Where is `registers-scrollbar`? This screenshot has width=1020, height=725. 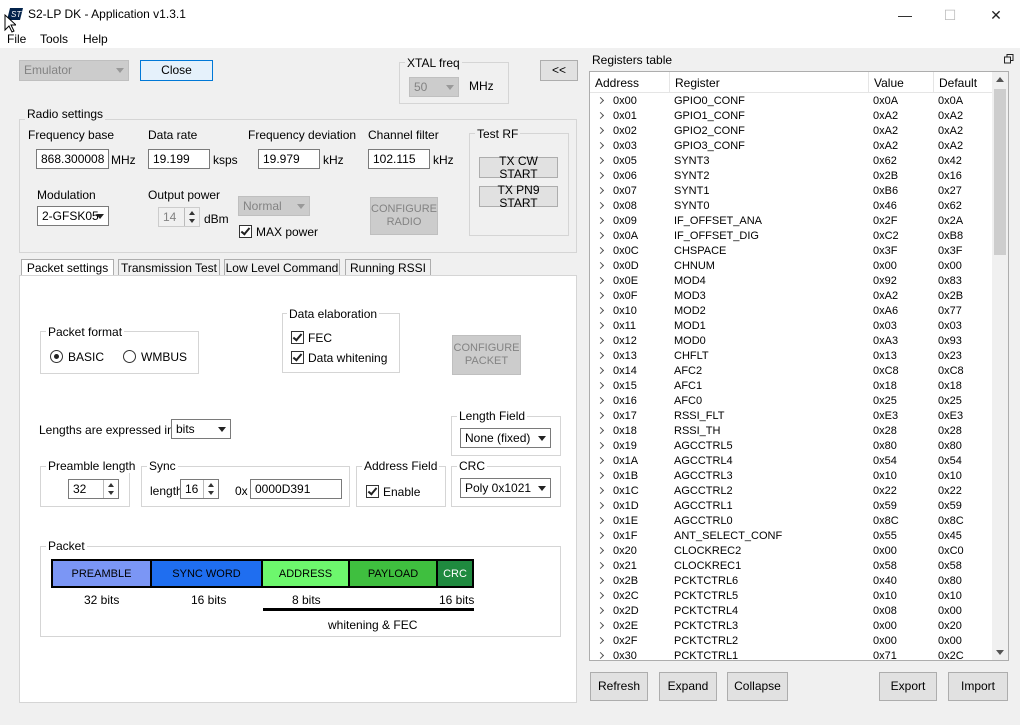
registers-scrollbar is located at coordinates (1000, 366).